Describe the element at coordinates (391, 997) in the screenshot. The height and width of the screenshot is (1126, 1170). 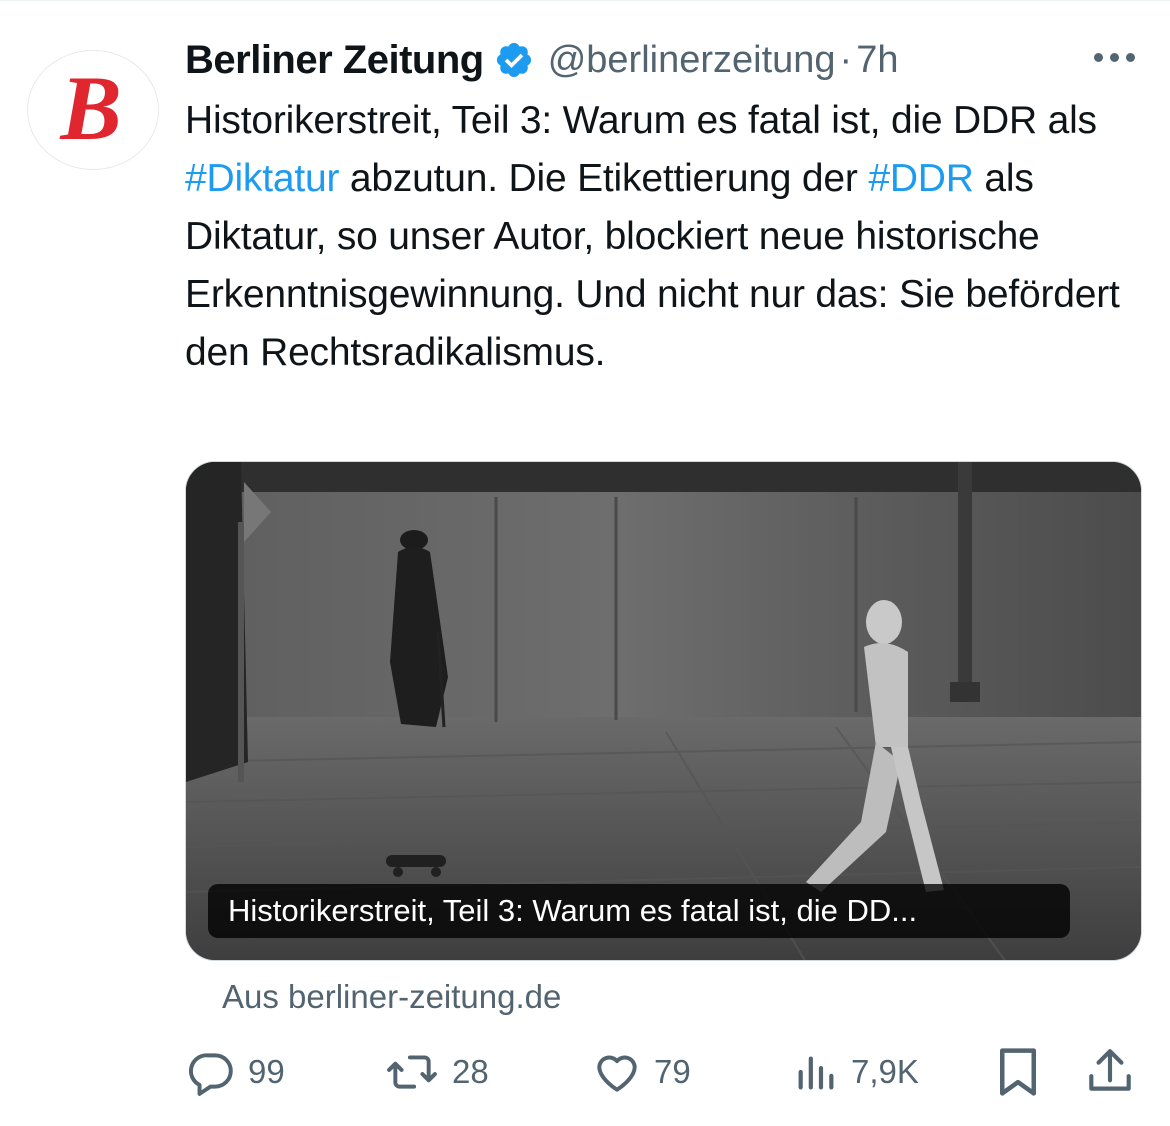
I see `link-source: Aus berliner-zeitung.de` at that location.